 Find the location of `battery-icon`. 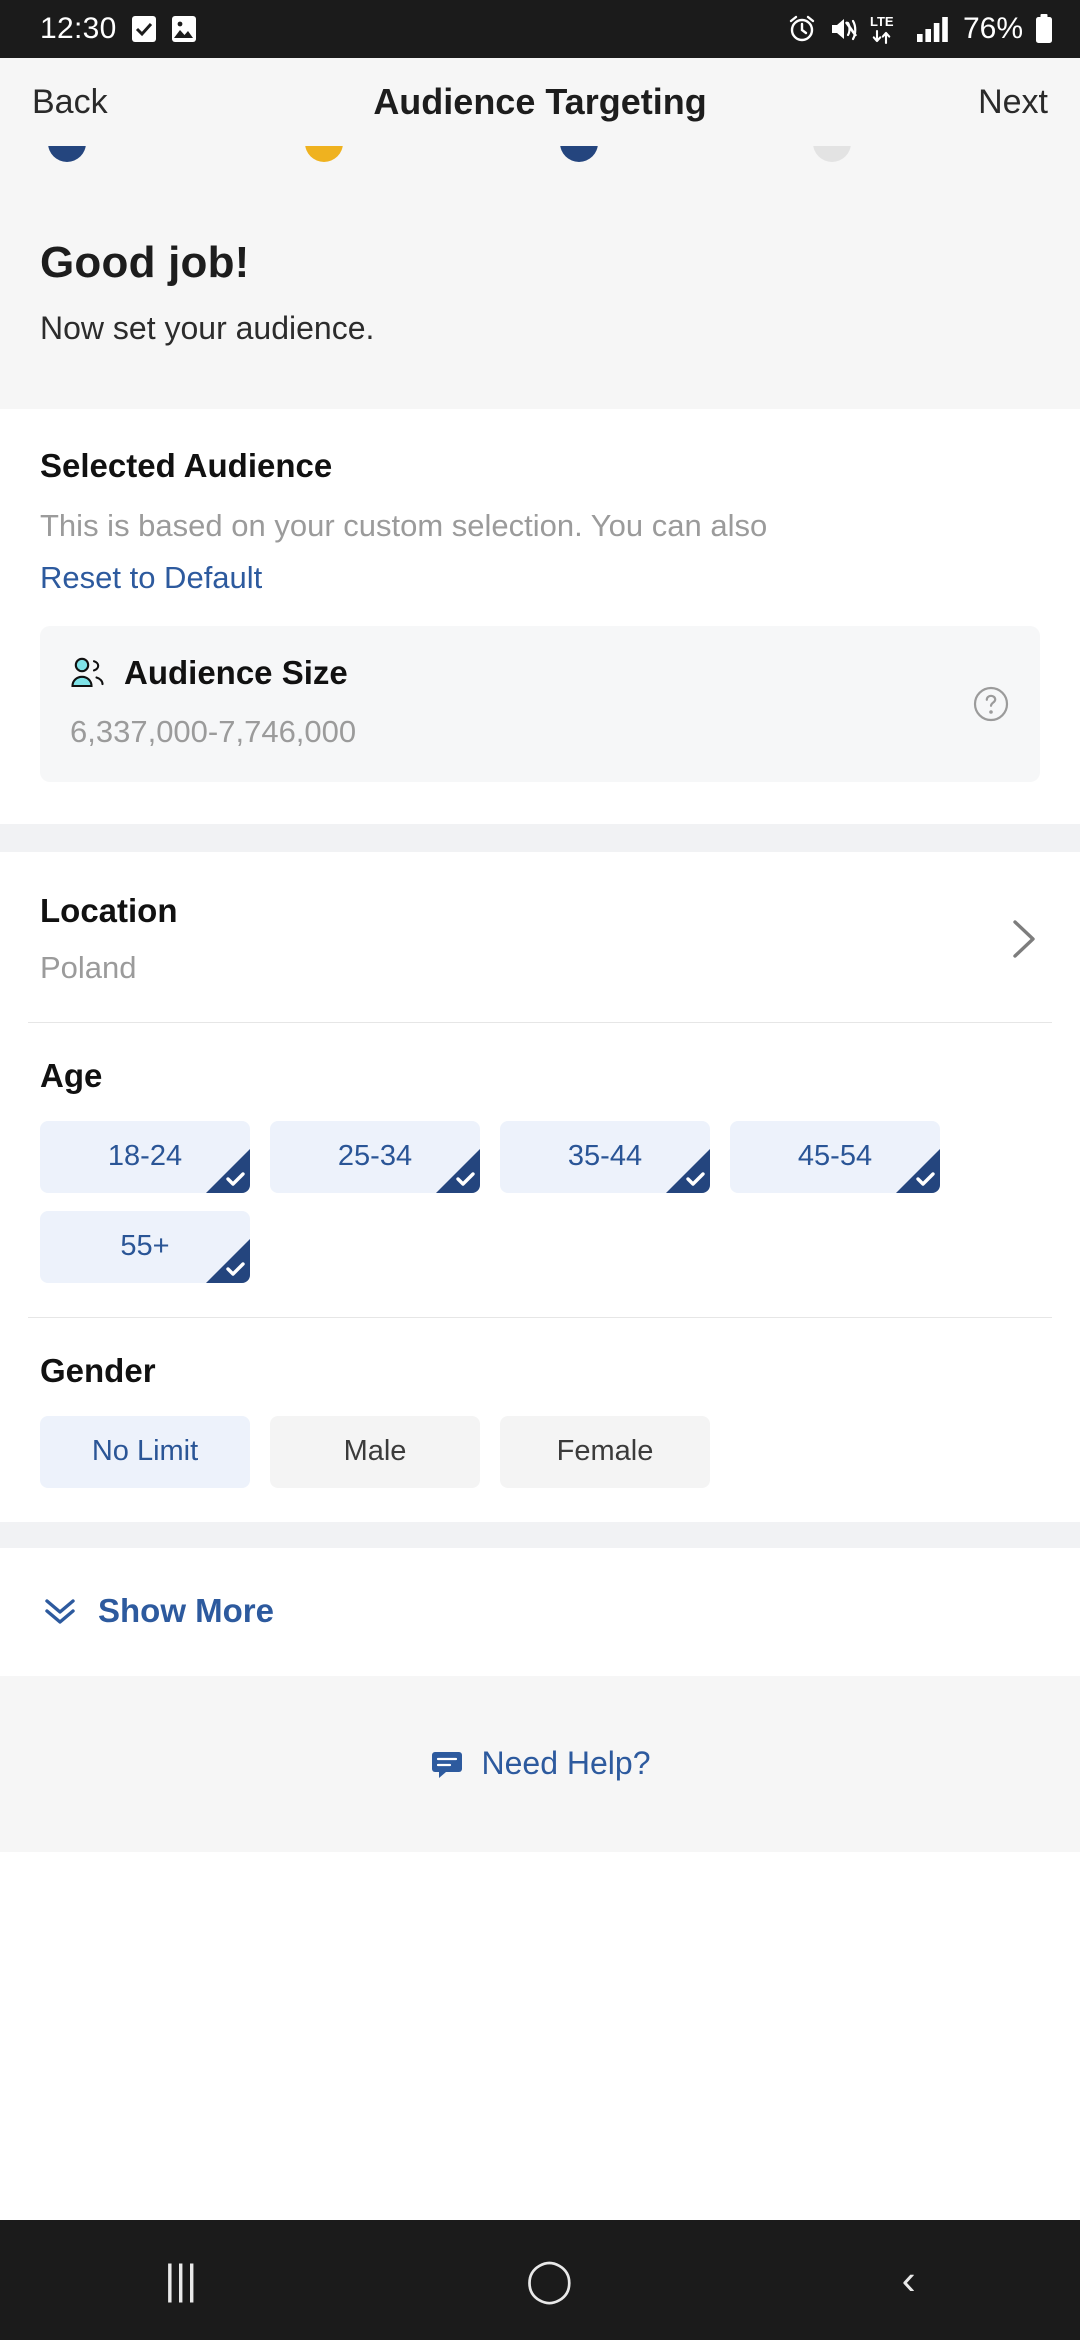

battery-icon is located at coordinates (1044, 29).